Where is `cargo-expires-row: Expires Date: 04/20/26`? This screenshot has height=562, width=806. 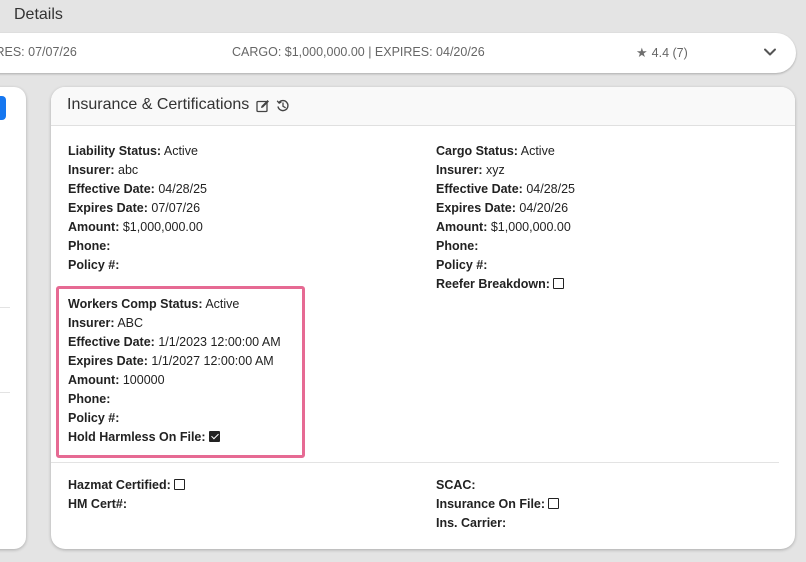 cargo-expires-row: Expires Date: 04/20/26 is located at coordinates (505, 208).